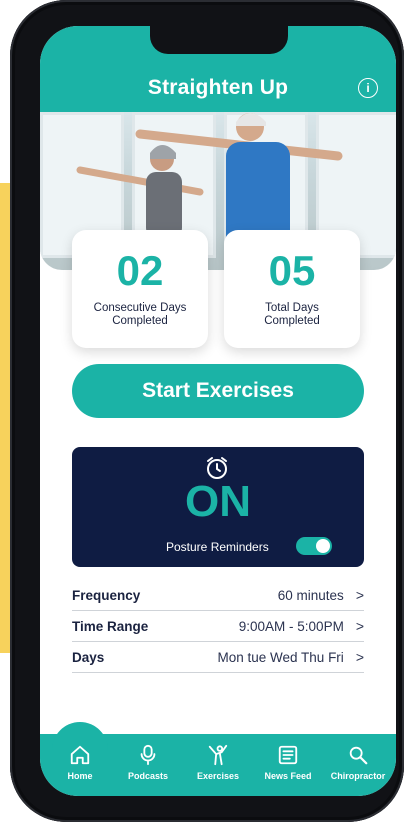  I want to click on app-title: Straighten Up, so click(218, 87).